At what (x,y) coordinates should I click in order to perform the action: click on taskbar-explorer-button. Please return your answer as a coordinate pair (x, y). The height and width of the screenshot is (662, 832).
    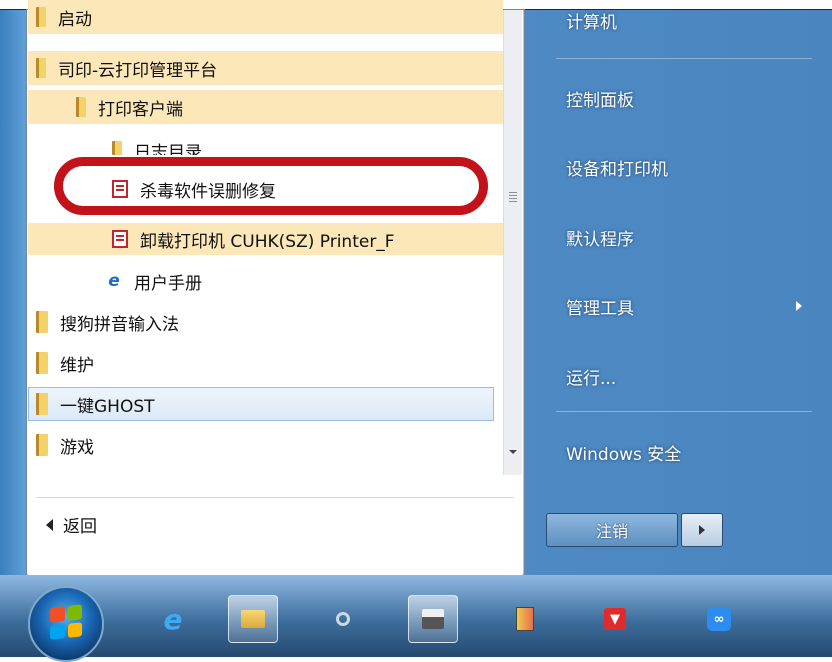
    Looking at the image, I should click on (253, 619).